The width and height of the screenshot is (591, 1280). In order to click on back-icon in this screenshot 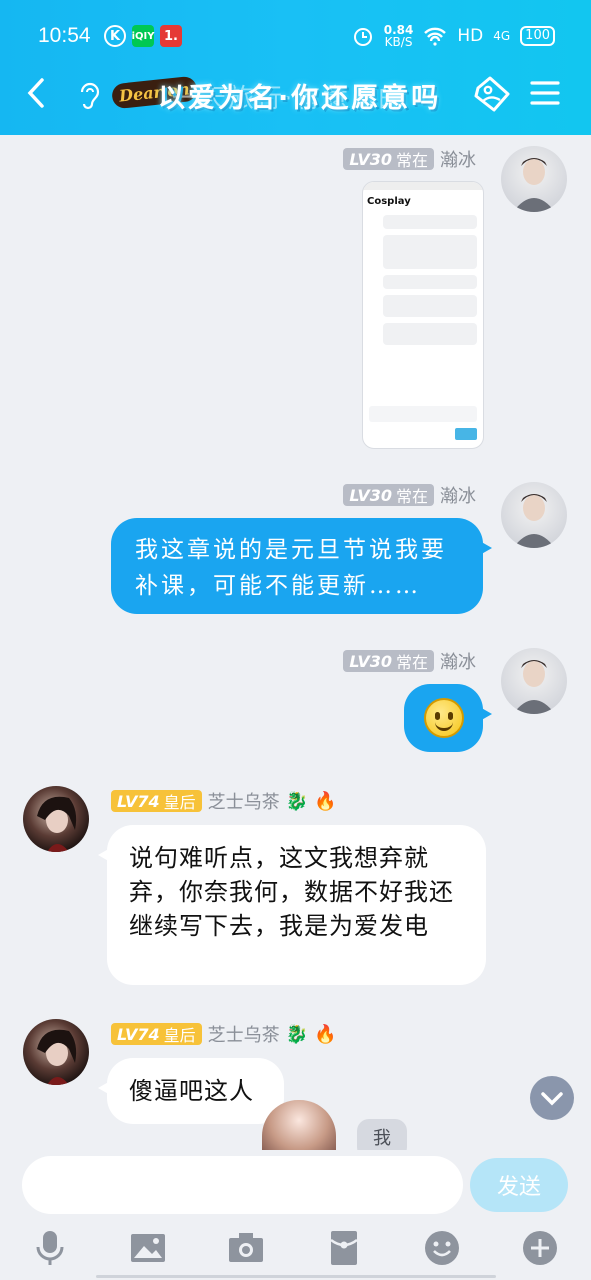, I will do `click(37, 93)`.